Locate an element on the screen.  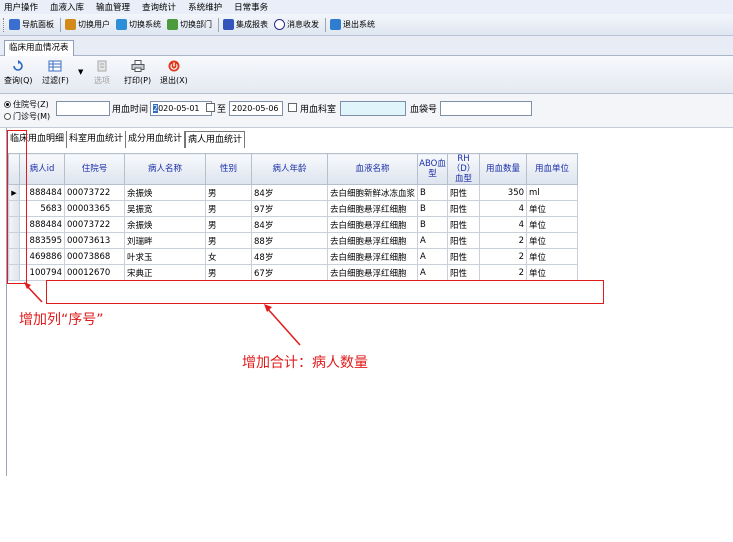
column-header-blood-unit: 用血单位 is located at coordinates (552, 169).